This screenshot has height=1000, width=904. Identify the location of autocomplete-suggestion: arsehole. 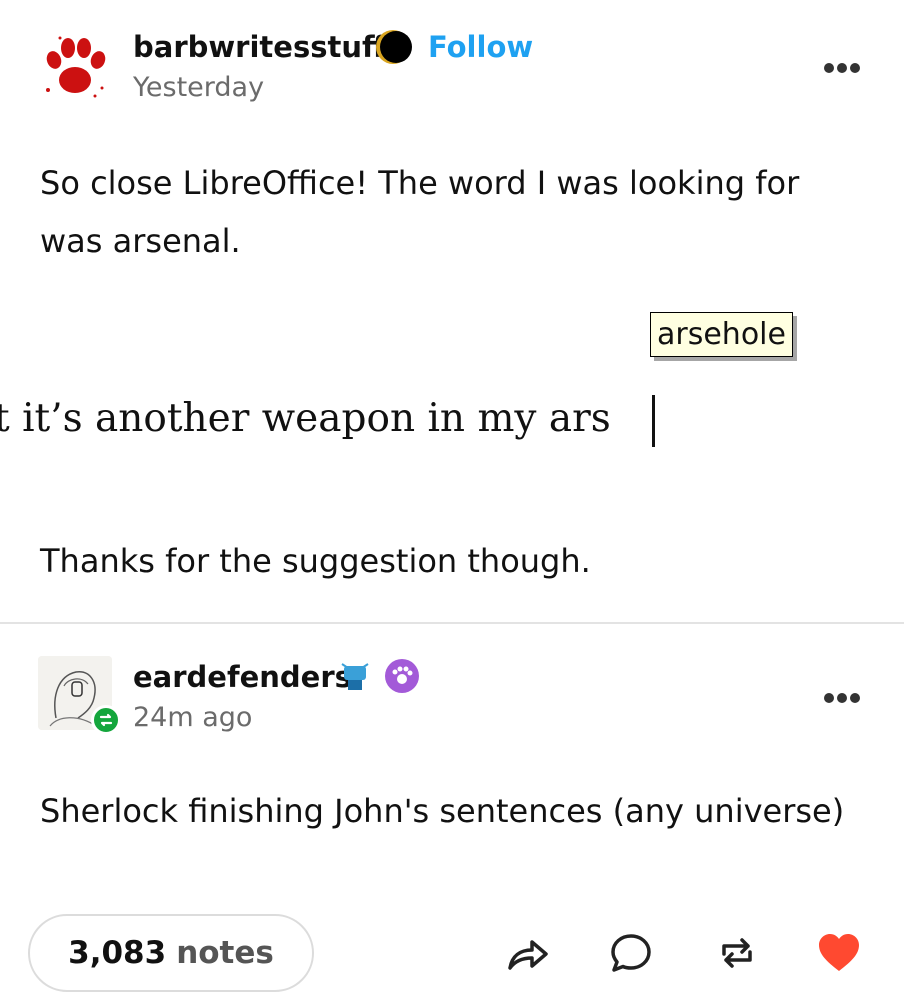
(721, 334).